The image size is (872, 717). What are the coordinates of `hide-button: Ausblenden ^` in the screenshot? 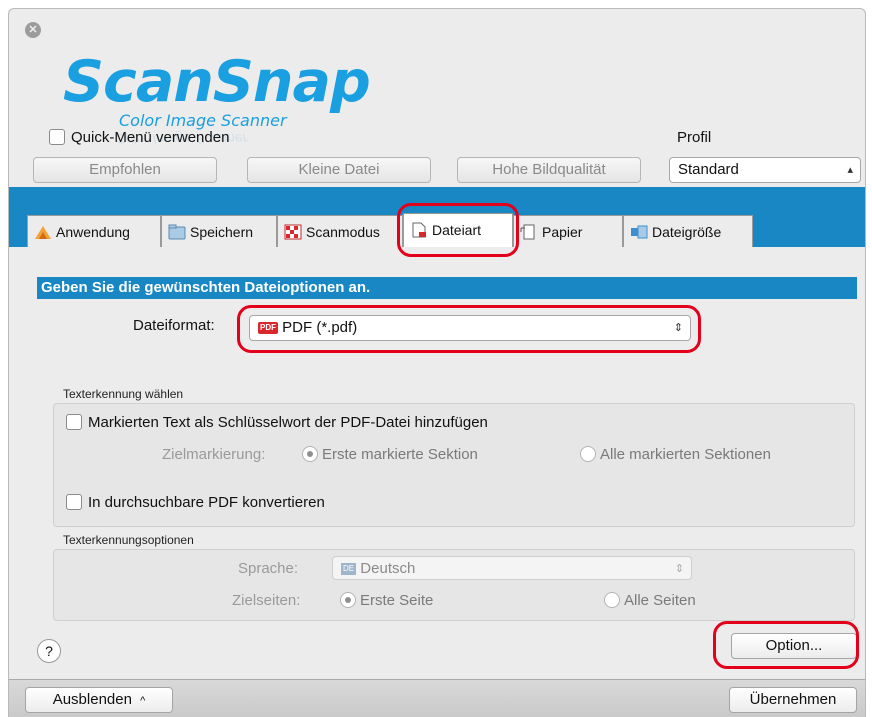 It's located at (99, 700).